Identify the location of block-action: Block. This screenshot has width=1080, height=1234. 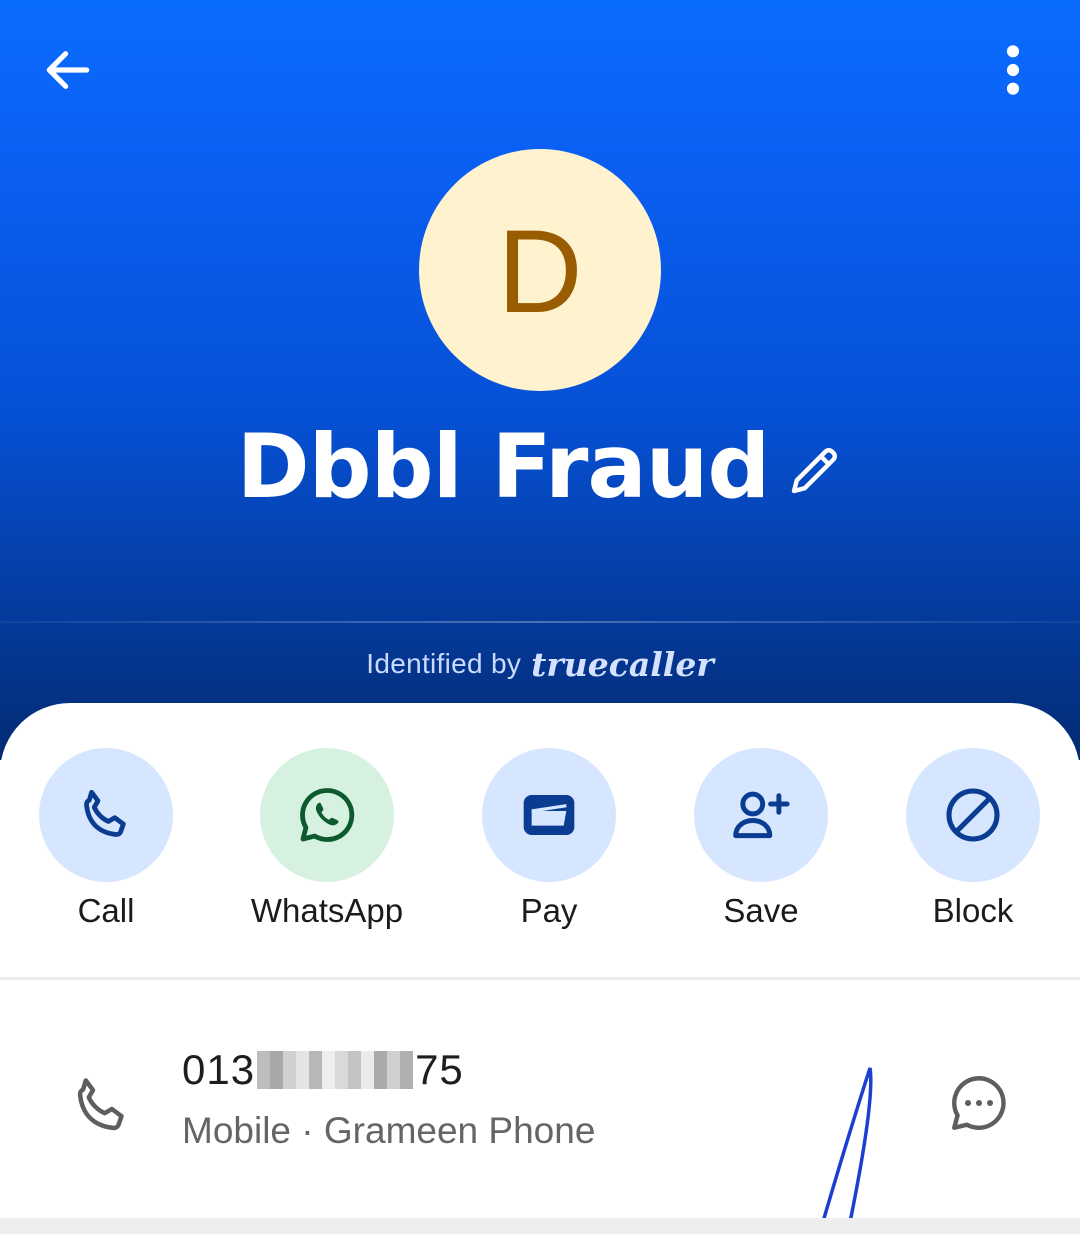
(971, 848).